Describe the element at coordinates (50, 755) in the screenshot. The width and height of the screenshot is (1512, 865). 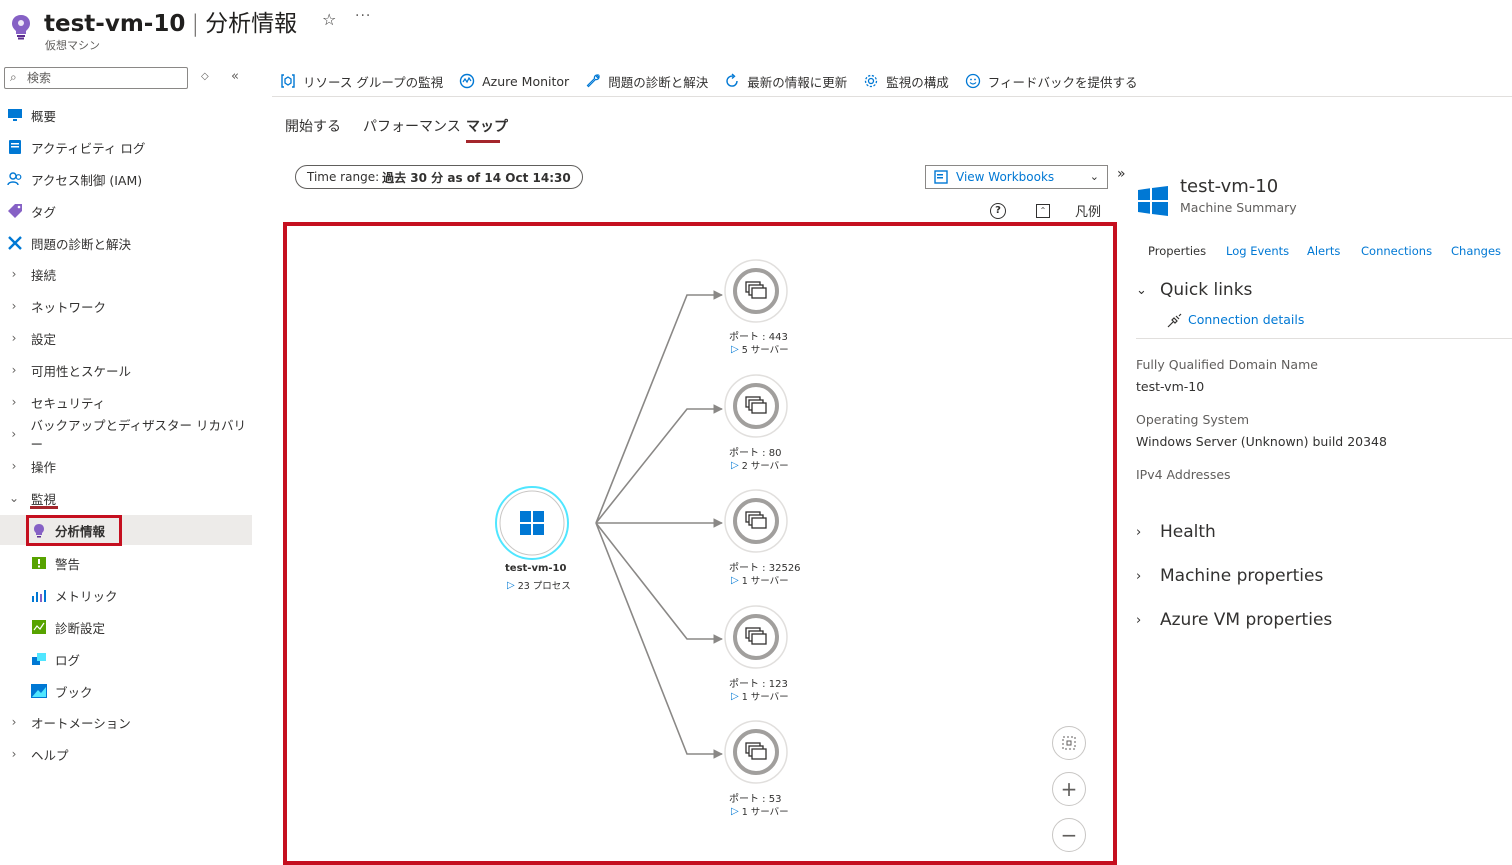
I see `sidebar-item-label: ヘルプ` at that location.